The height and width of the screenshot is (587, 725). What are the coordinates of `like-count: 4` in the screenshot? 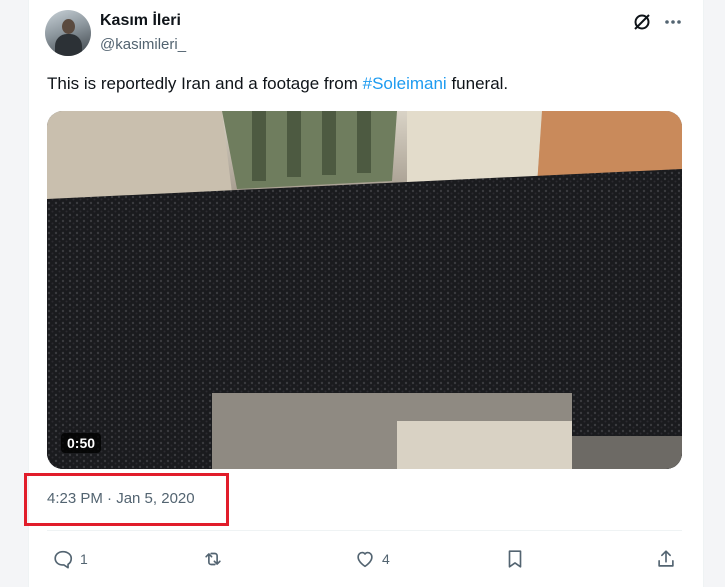 It's located at (386, 559).